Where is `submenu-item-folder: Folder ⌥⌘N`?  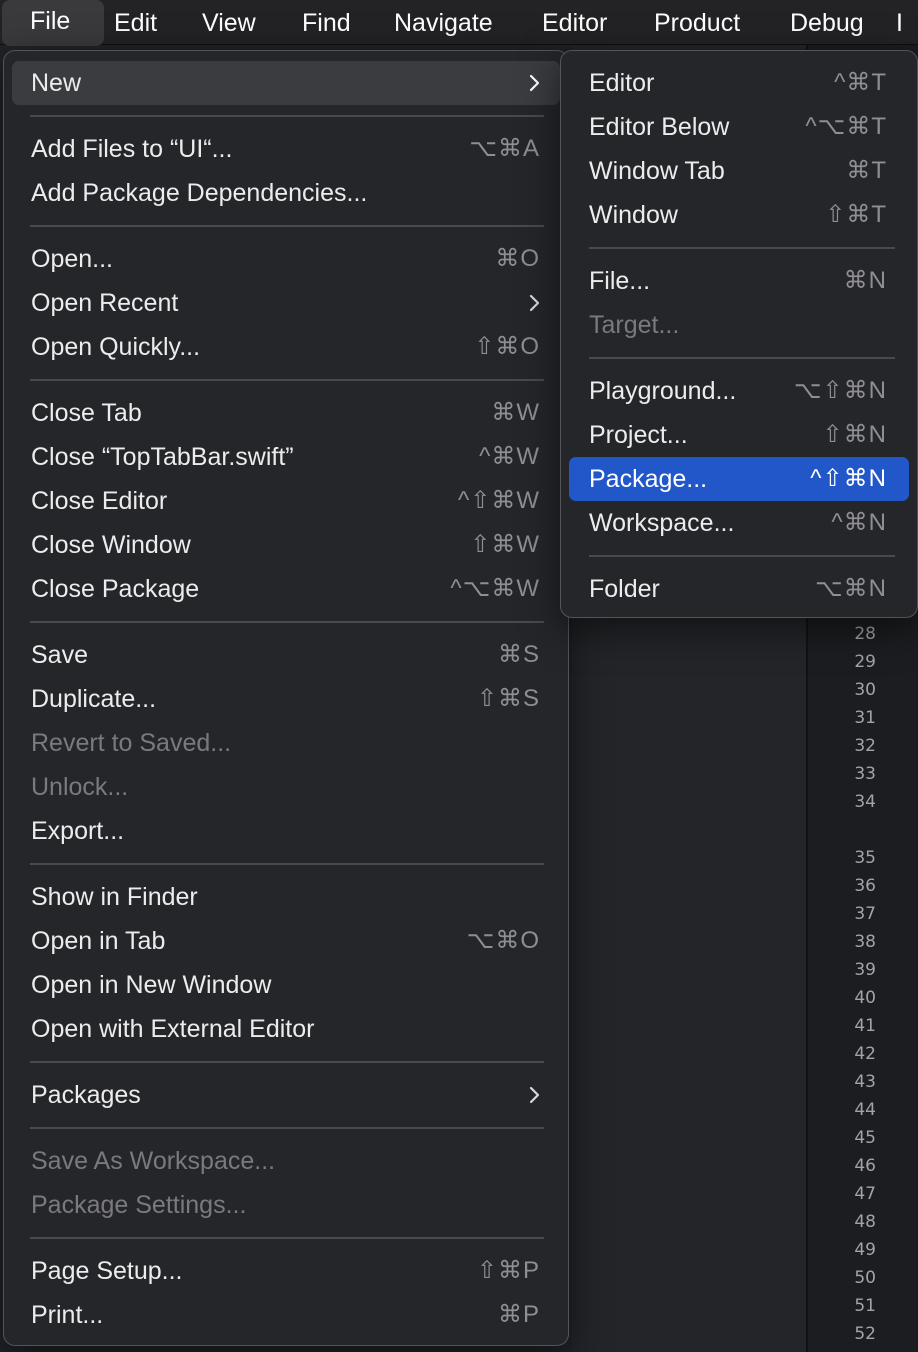
submenu-item-folder: Folder ⌥⌘N is located at coordinates (739, 589).